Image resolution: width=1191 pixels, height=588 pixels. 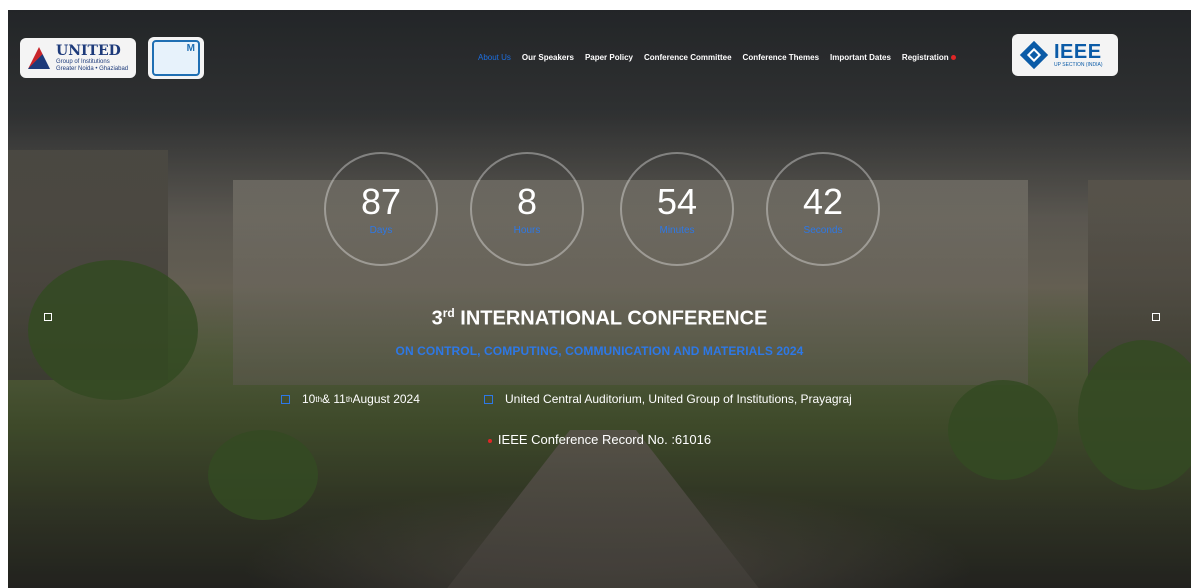 What do you see at coordinates (309, 399) in the screenshot?
I see `date-day-1: 10` at bounding box center [309, 399].